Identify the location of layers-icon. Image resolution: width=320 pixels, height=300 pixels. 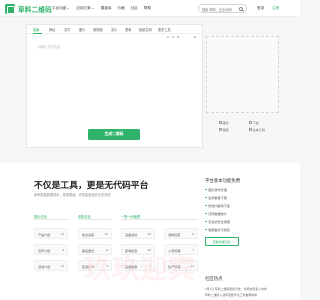
(250, 129).